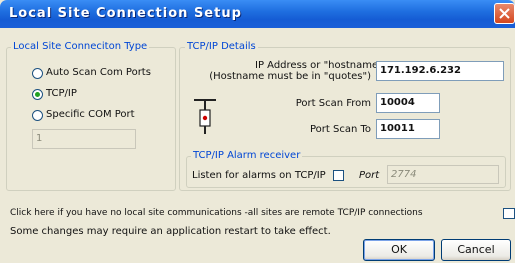 Image resolution: width=515 pixels, height=263 pixels. Describe the element at coordinates (125, 13) in the screenshot. I see `window-title: Local Site Connection Setup` at that location.